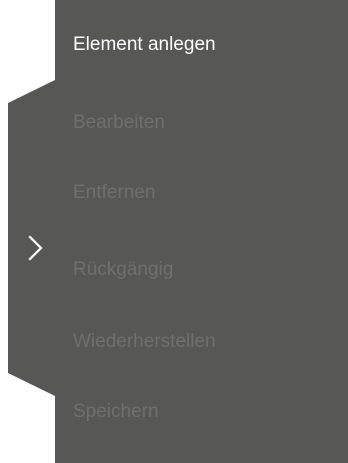 The width and height of the screenshot is (348, 463). What do you see at coordinates (144, 45) in the screenshot?
I see `menu-item-element-anlegen: Element anlegen` at bounding box center [144, 45].